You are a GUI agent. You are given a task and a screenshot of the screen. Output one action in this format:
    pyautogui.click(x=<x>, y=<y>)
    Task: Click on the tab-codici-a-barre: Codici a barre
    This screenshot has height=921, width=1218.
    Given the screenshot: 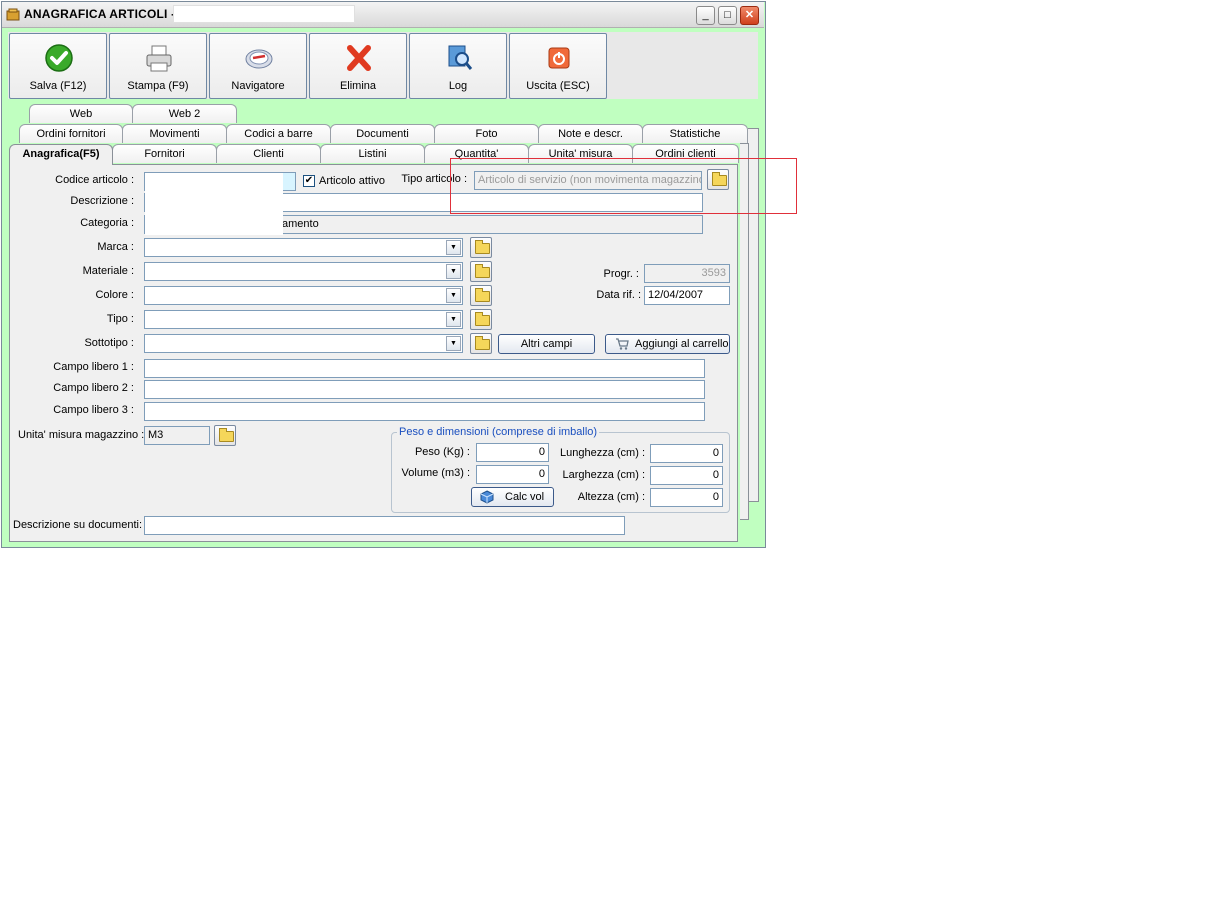 What is the action you would take?
    pyautogui.click(x=278, y=133)
    